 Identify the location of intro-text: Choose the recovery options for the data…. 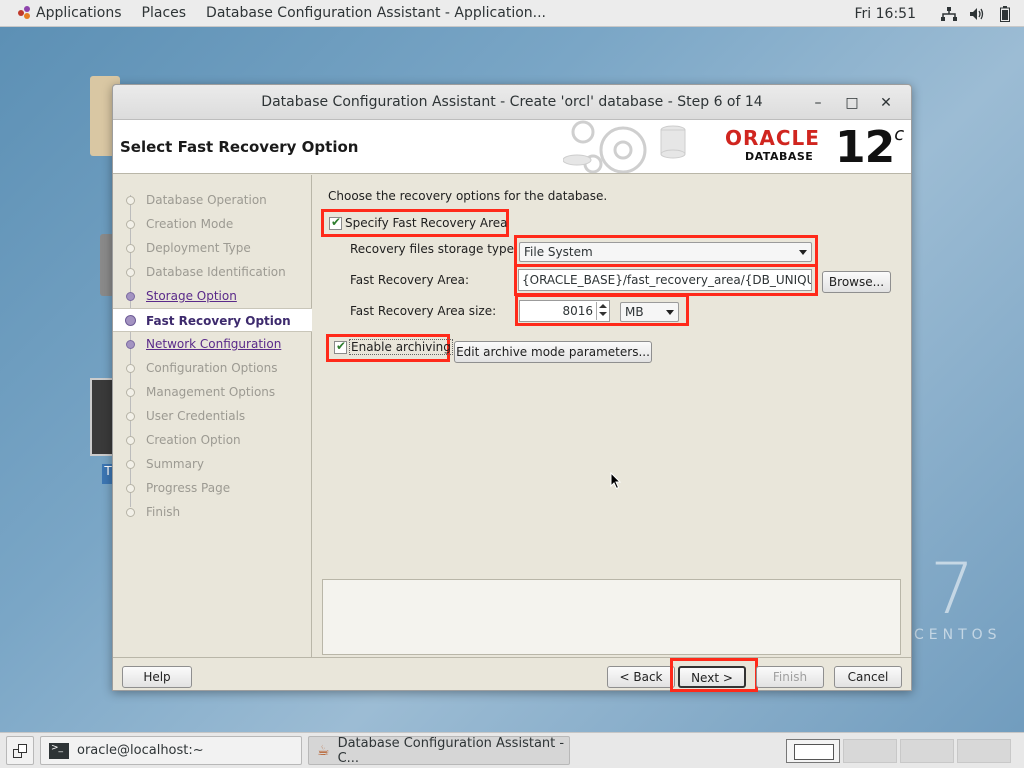
(468, 196).